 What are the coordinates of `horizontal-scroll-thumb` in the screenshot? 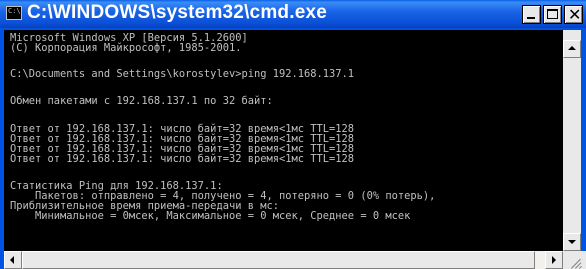 It's located at (278, 260).